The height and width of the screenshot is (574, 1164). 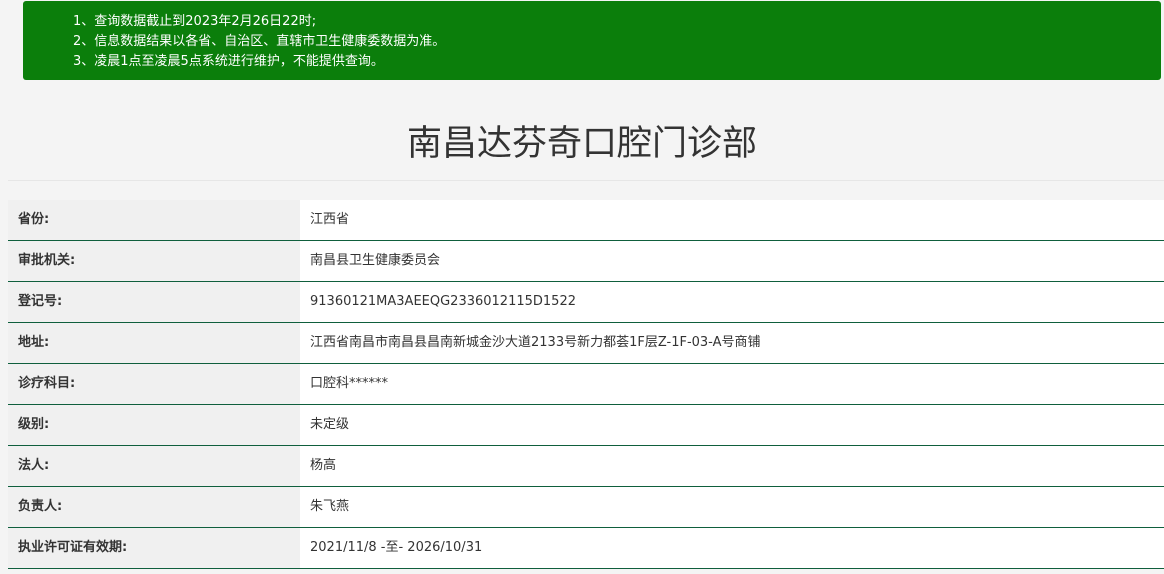 I want to click on level-value: 未定级, so click(x=732, y=425).